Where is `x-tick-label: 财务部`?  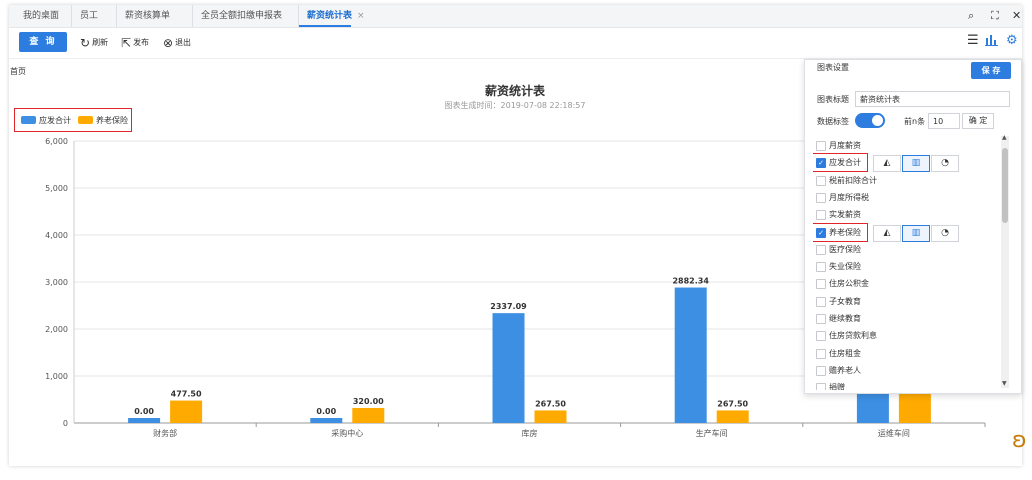
x-tick-label: 财务部 is located at coordinates (165, 433).